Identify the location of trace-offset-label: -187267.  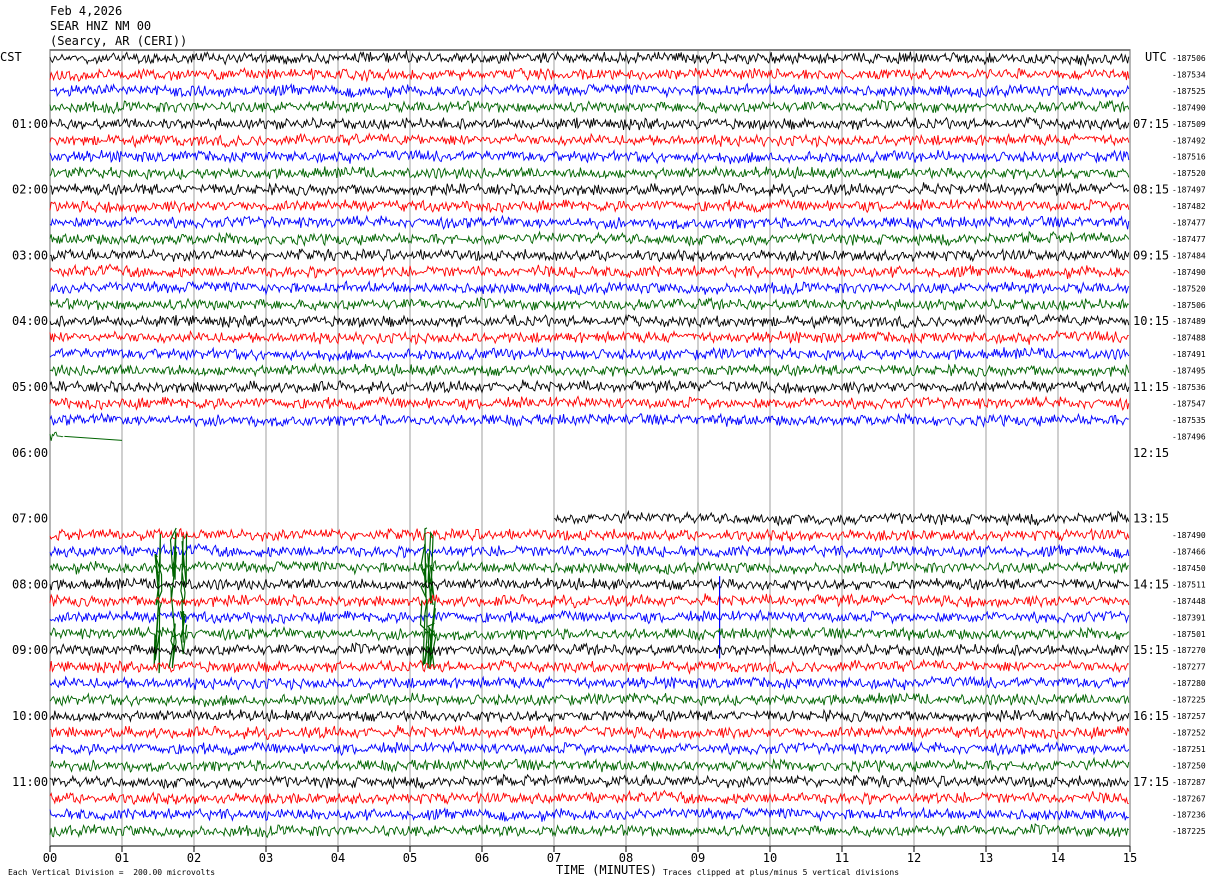
(1189, 798).